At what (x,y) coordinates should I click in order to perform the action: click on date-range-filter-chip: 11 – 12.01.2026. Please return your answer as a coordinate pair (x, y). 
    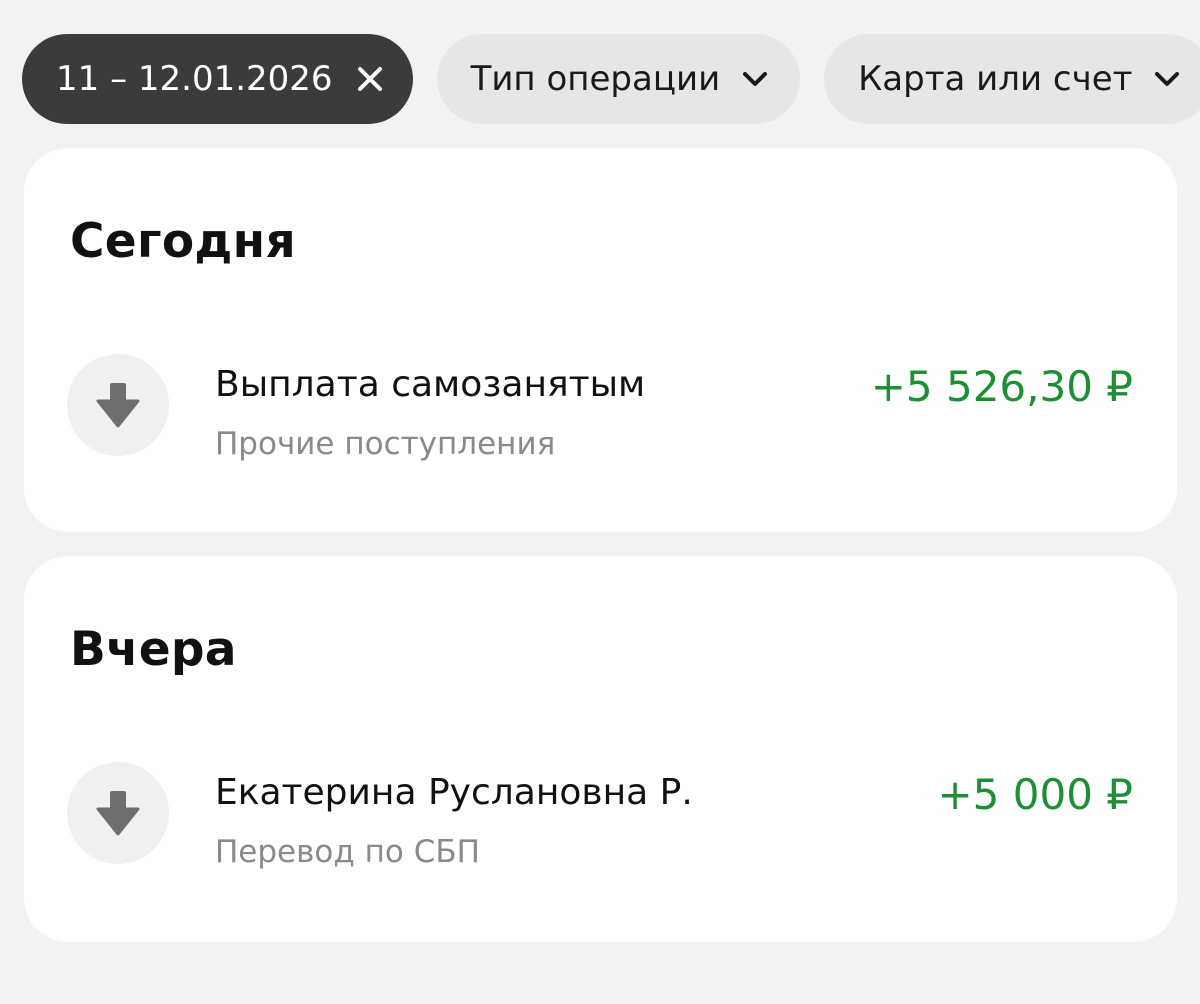
    Looking at the image, I should click on (217, 79).